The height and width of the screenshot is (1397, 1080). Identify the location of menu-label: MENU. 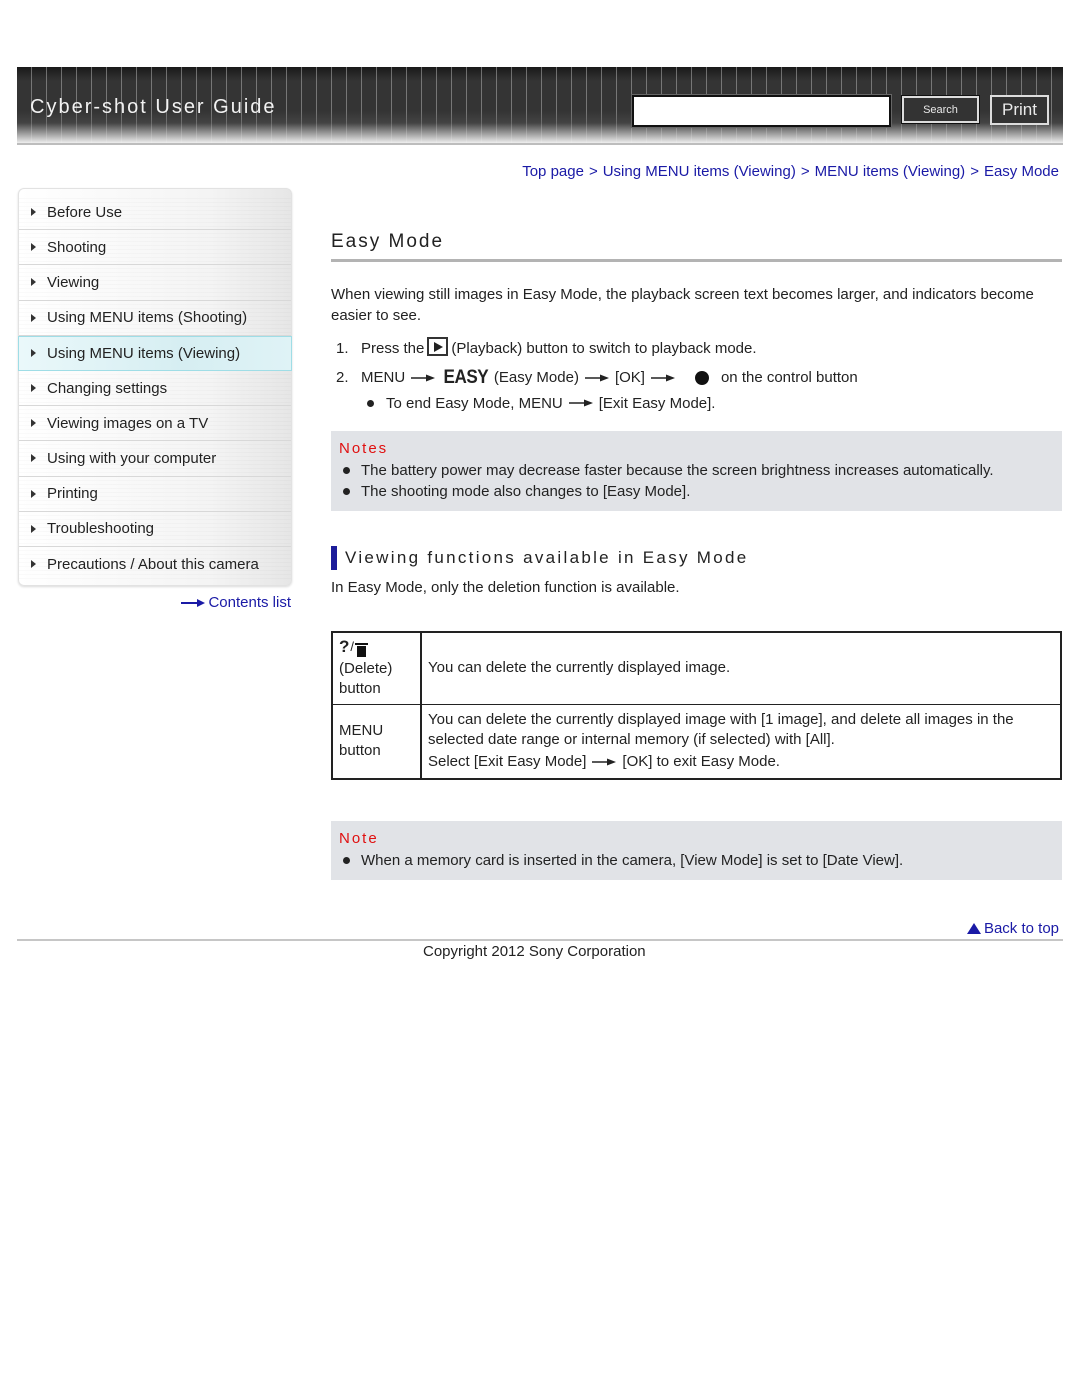
(383, 377).